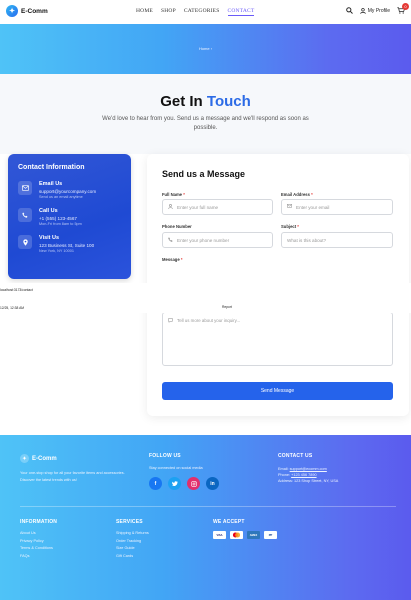 The height and width of the screenshot is (600, 411). I want to click on payment-methods: VISA AMEX PP, so click(245, 535).